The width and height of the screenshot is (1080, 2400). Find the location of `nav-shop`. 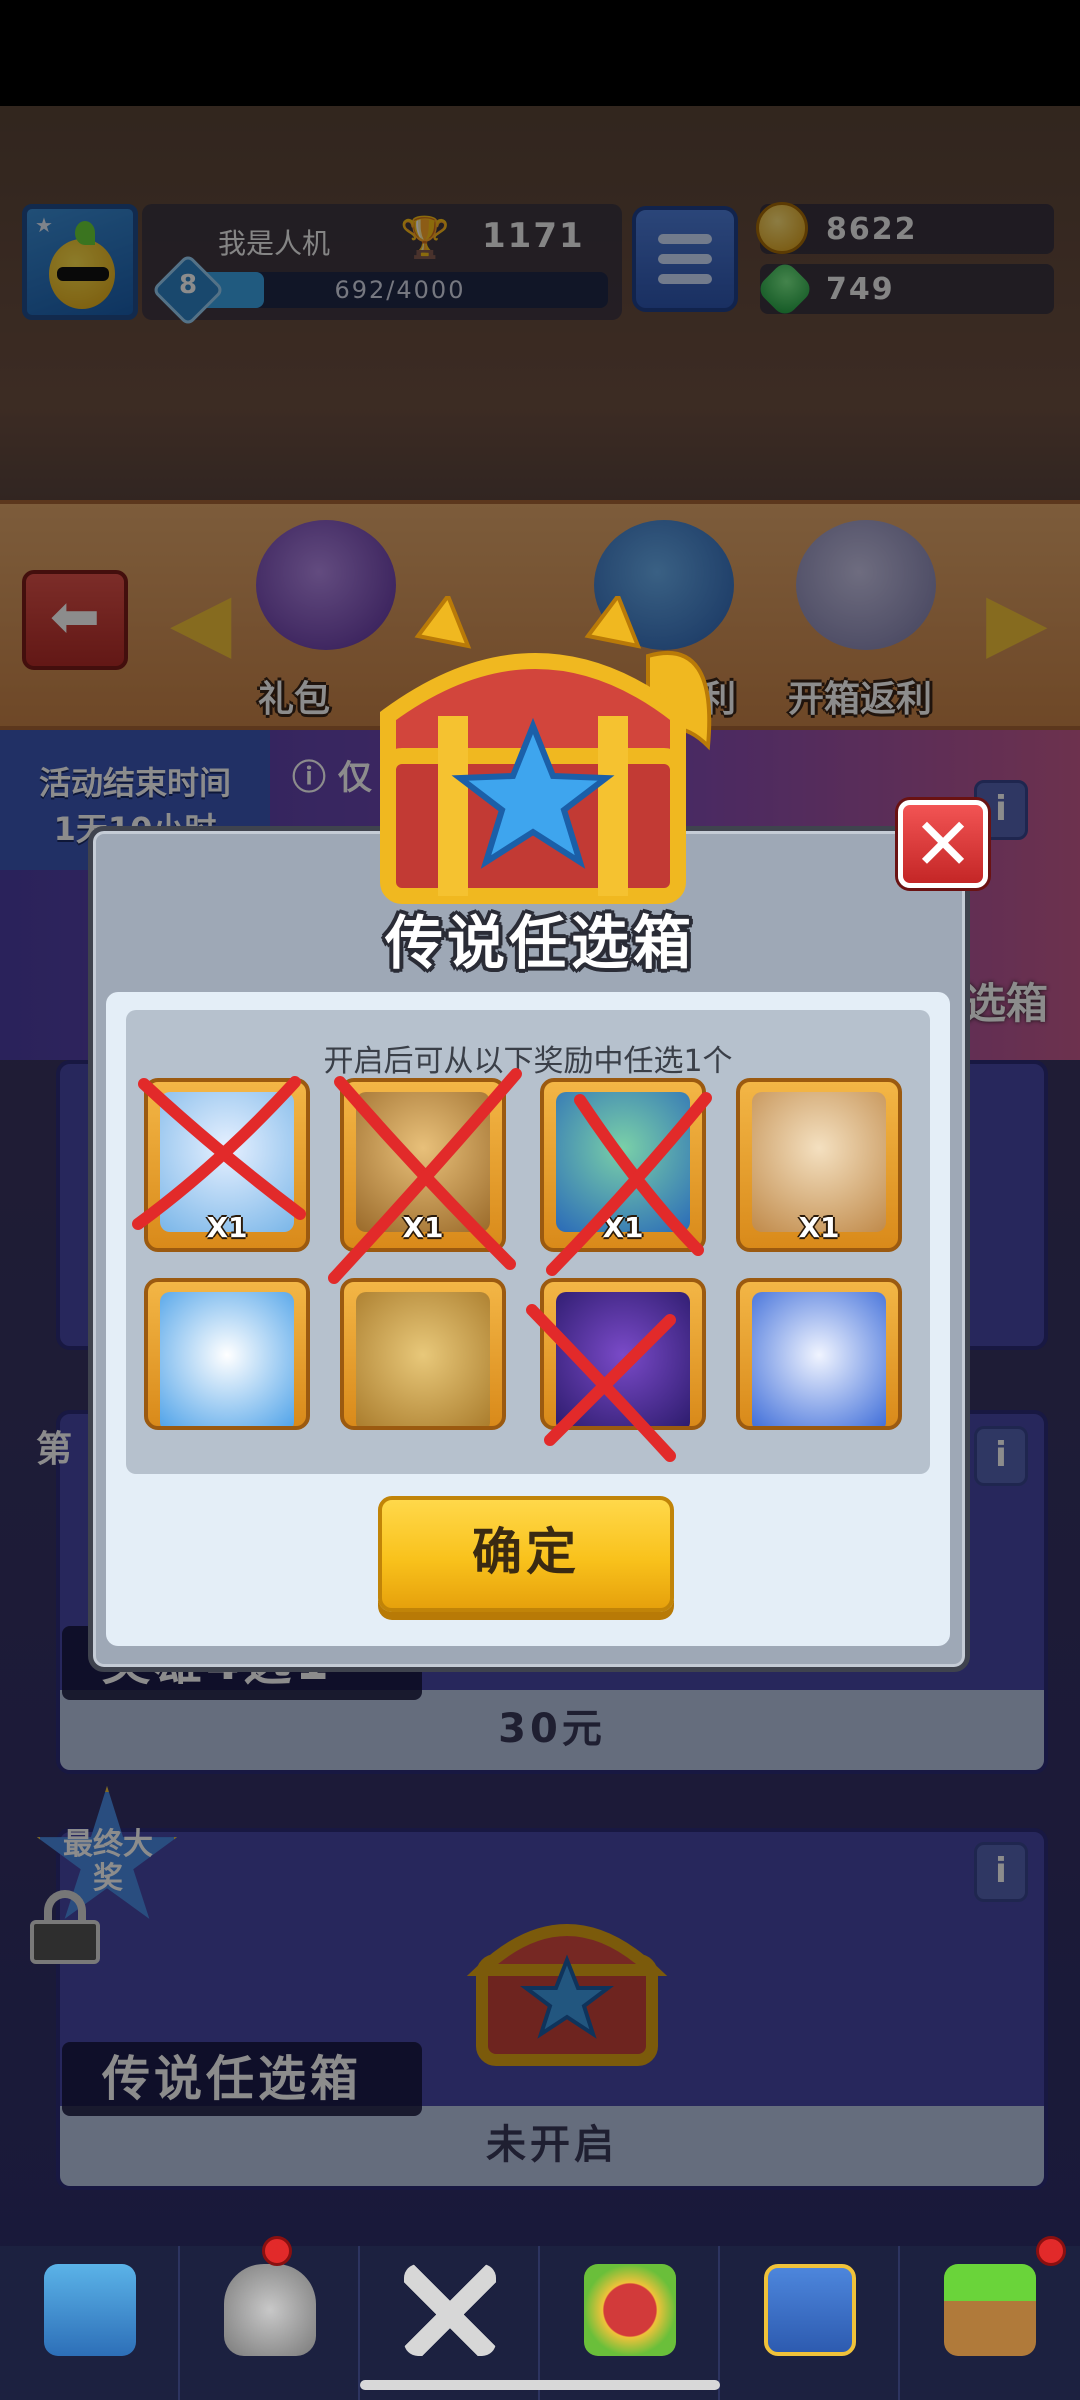

nav-shop is located at coordinates (90, 2323).